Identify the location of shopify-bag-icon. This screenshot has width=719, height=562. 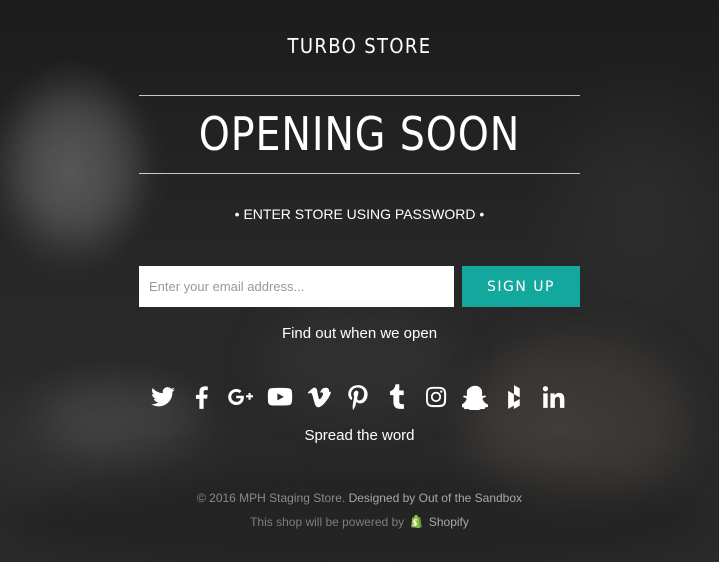
(416, 521).